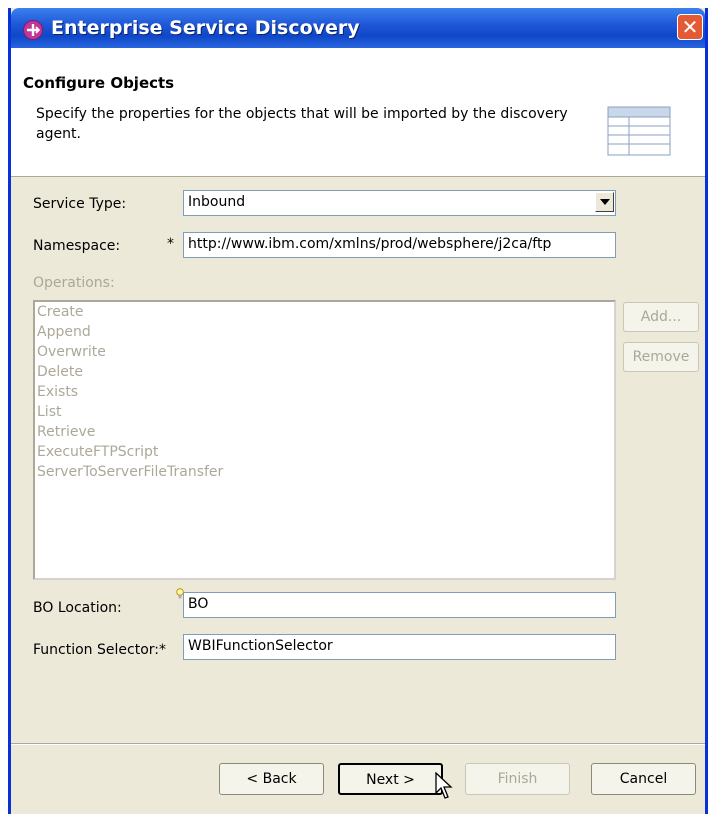 This screenshot has width=709, height=814. What do you see at coordinates (64, 332) in the screenshot?
I see `list-item: Append` at bounding box center [64, 332].